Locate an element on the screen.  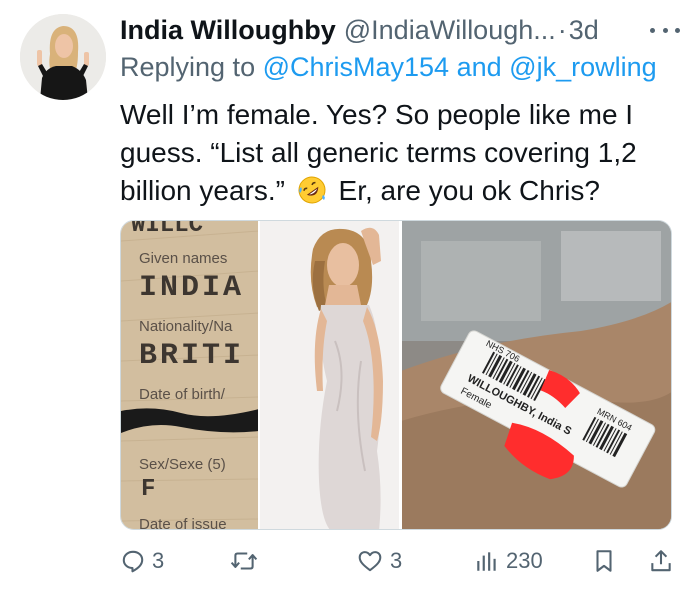
like-icon is located at coordinates (370, 561).